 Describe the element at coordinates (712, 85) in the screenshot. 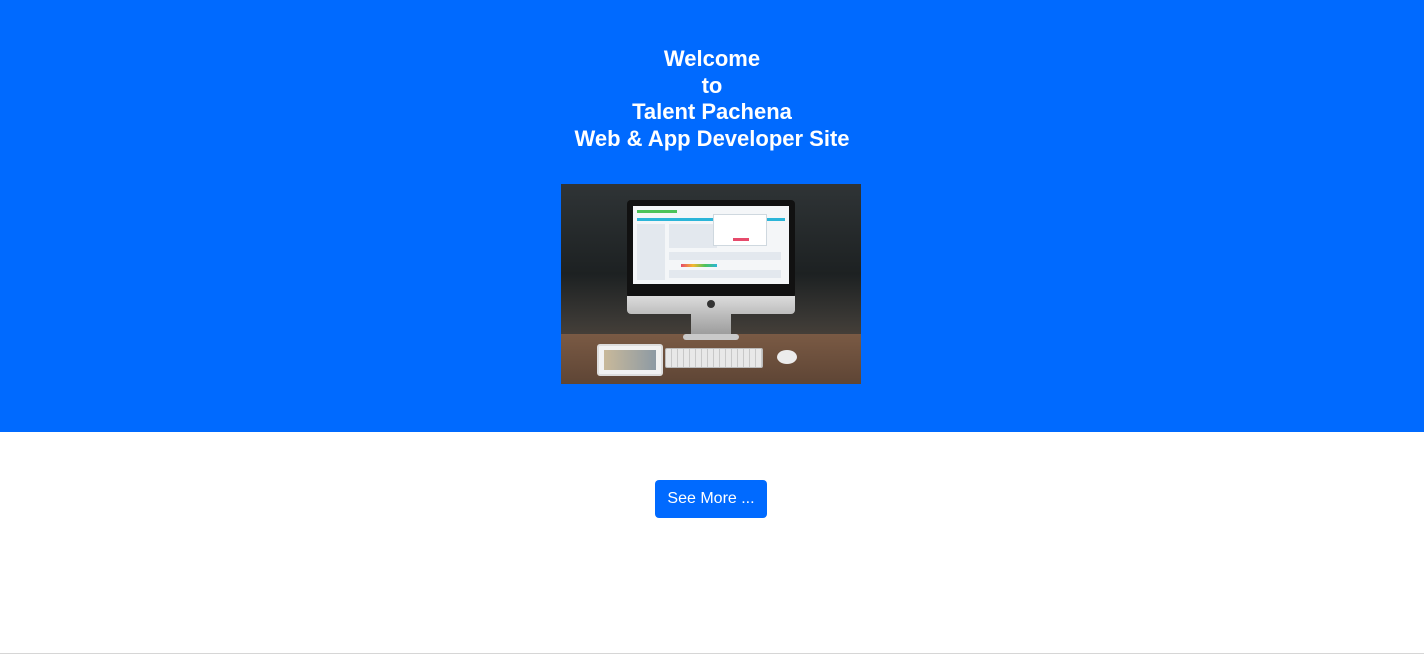

I see `hero-title-line: to` at that location.